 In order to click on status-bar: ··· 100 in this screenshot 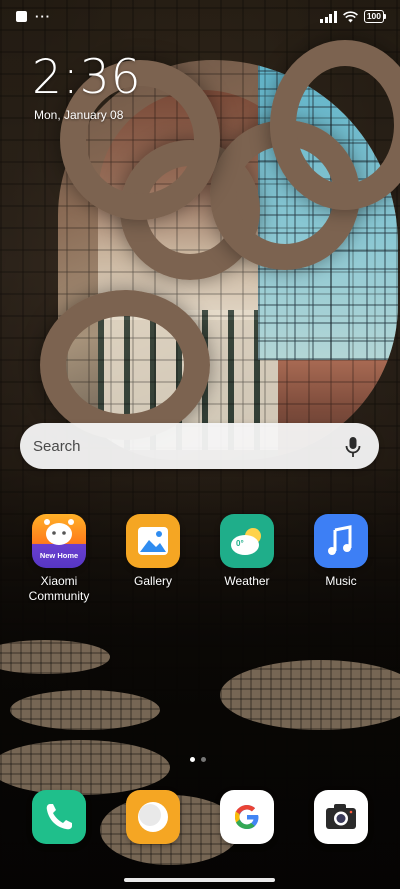, I will do `click(200, 18)`.